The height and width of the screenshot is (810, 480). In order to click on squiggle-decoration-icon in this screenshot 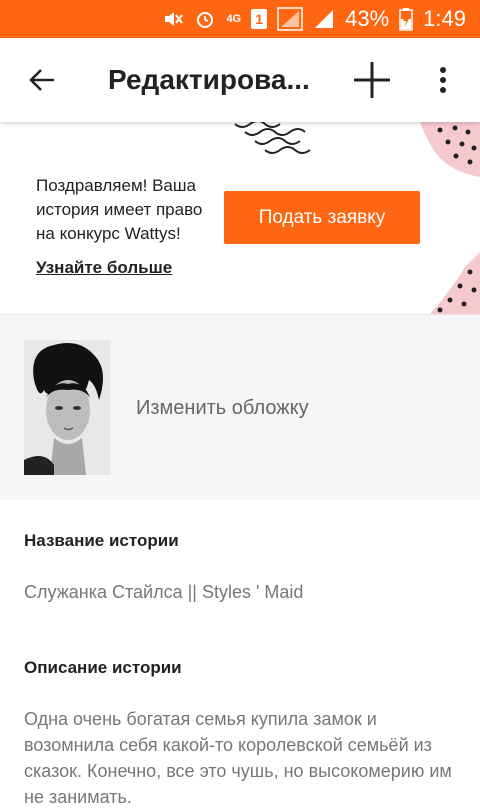, I will do `click(272, 138)`.